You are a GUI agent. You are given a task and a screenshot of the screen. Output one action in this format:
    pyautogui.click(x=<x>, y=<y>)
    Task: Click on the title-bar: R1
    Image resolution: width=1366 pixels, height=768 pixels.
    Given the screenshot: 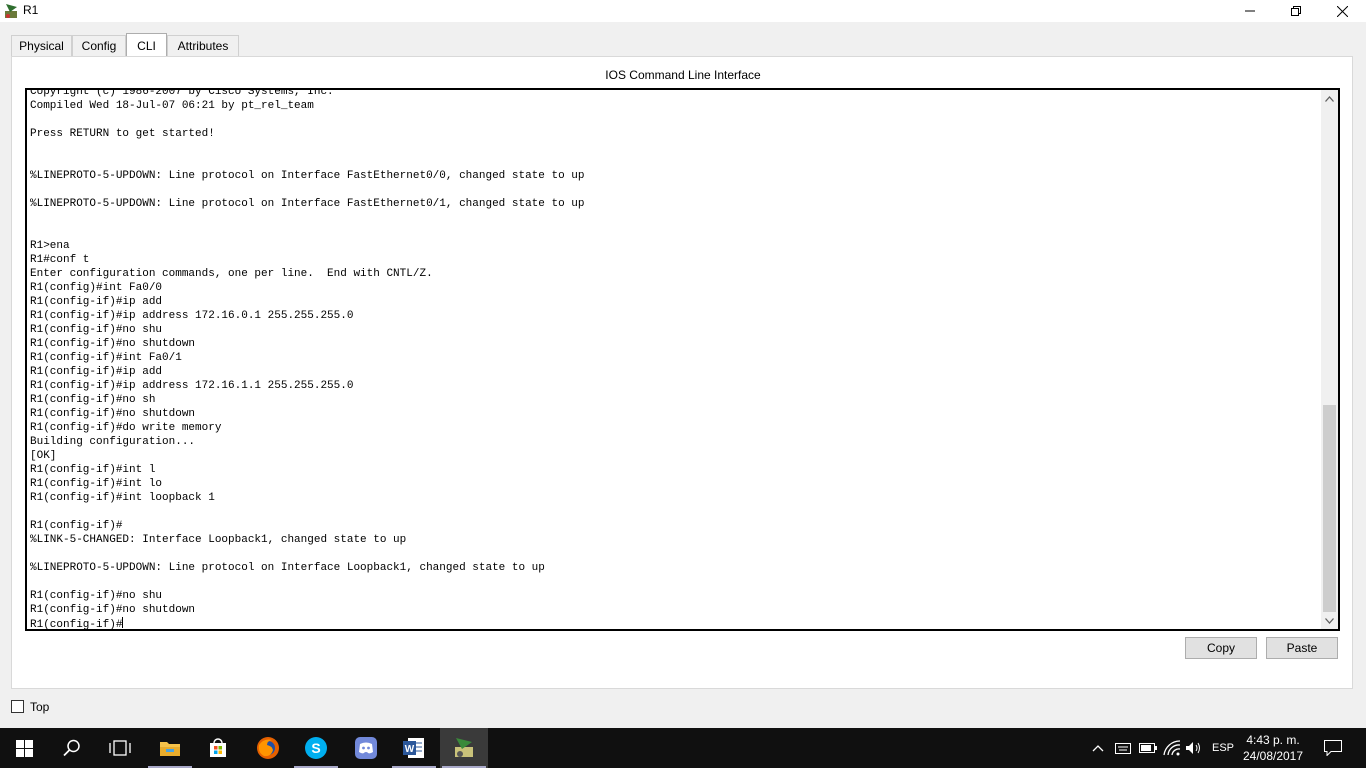 What is the action you would take?
    pyautogui.click(x=683, y=11)
    